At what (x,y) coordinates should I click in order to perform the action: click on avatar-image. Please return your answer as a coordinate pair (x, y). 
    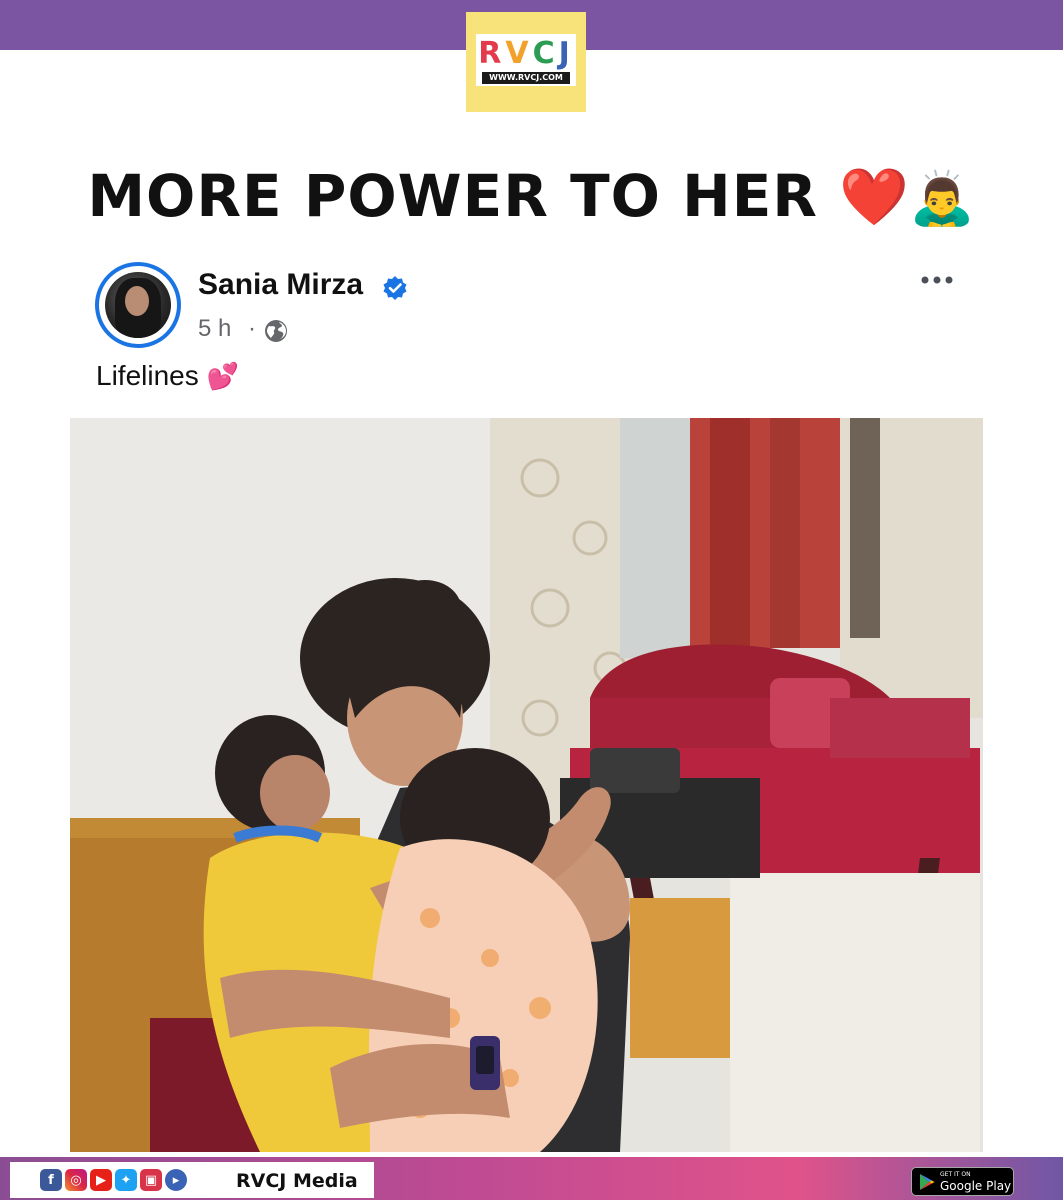
    Looking at the image, I should click on (138, 305).